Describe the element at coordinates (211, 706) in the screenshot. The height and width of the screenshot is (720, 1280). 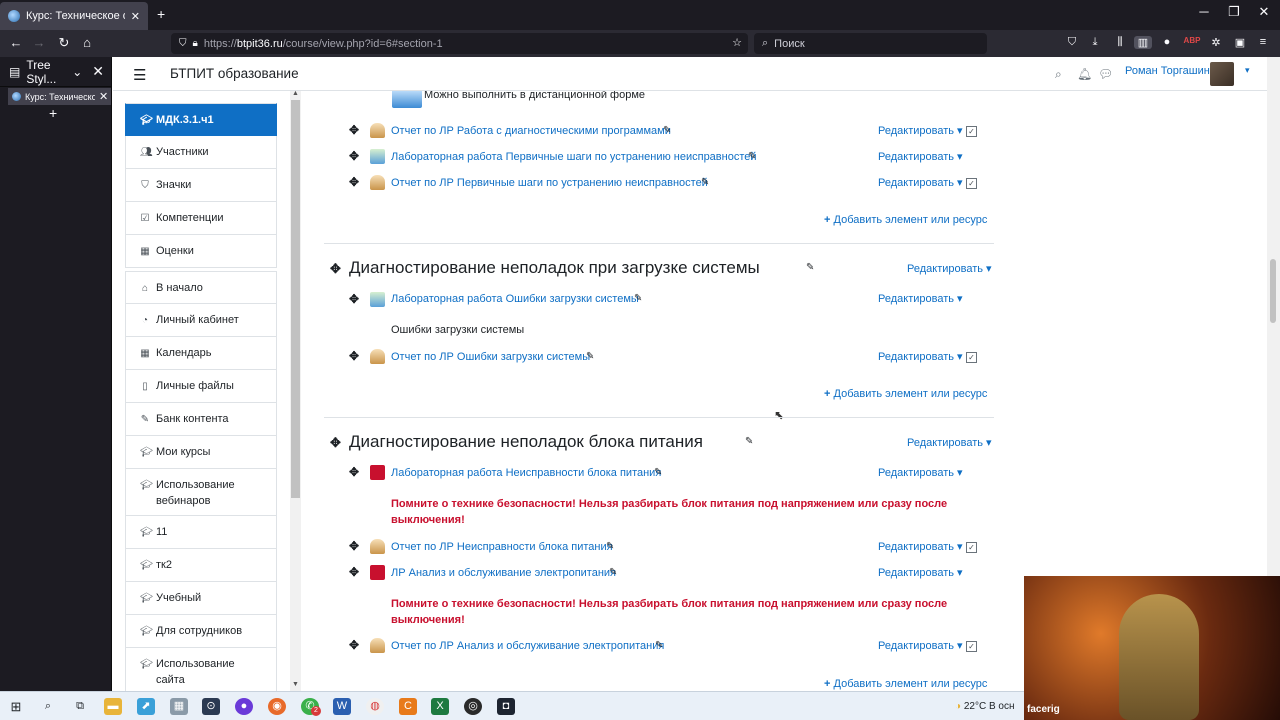
I see `vpn-lock-icon: ⊙` at that location.